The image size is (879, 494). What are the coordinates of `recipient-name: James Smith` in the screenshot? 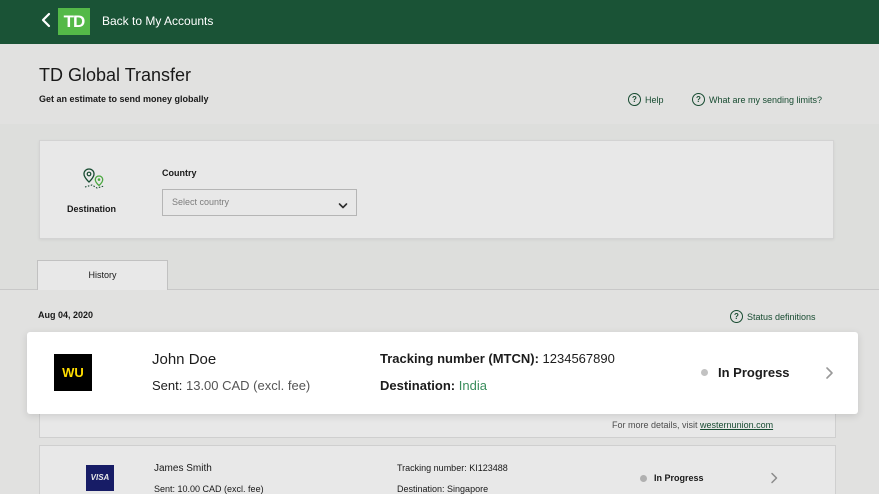 It's located at (183, 468).